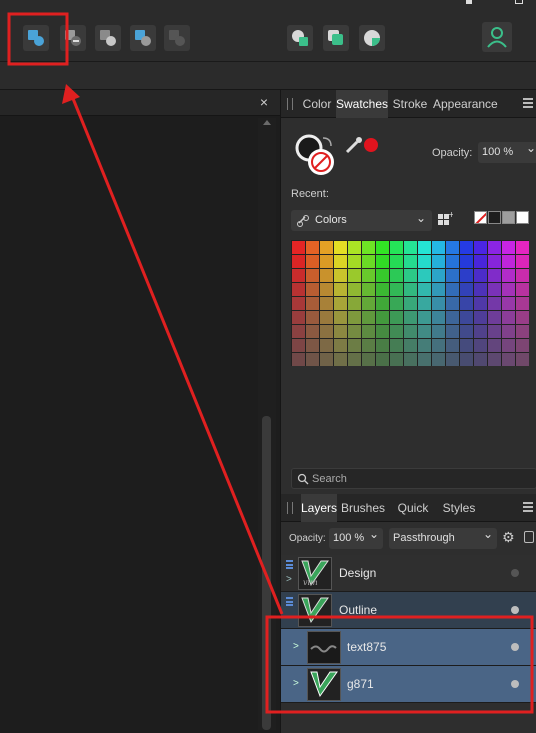 Image resolution: width=536 pixels, height=733 pixels. I want to click on tab-quick-fx: Quick FX, so click(413, 518).